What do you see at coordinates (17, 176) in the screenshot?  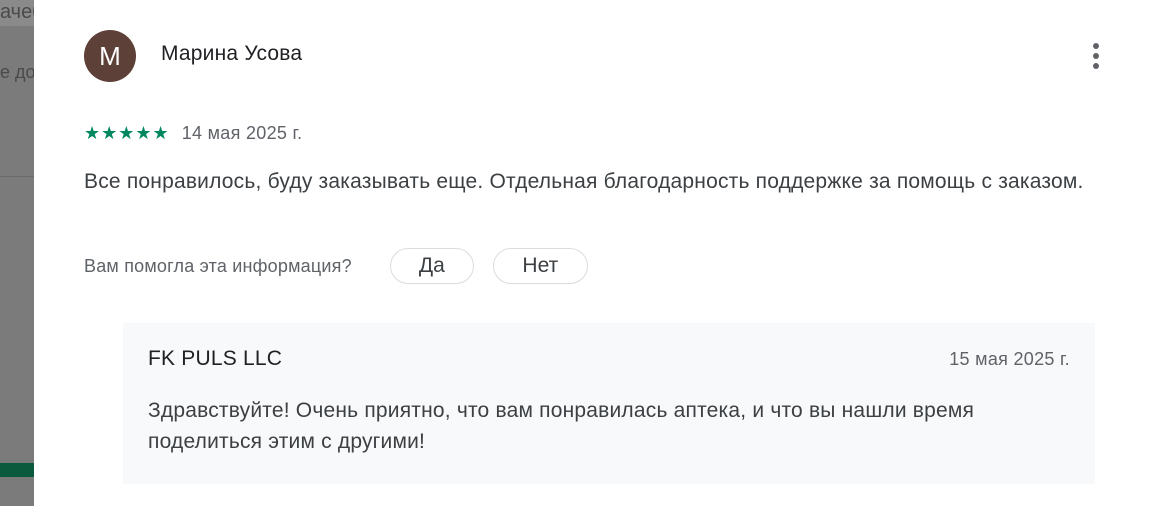 I see `background-divider` at bounding box center [17, 176].